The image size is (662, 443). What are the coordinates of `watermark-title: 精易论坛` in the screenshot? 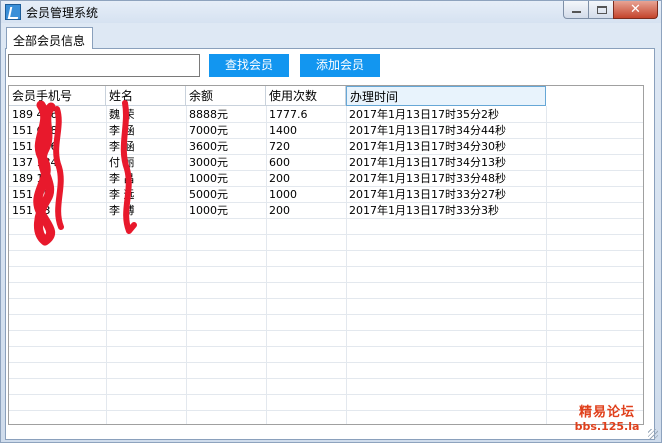 It's located at (606, 412).